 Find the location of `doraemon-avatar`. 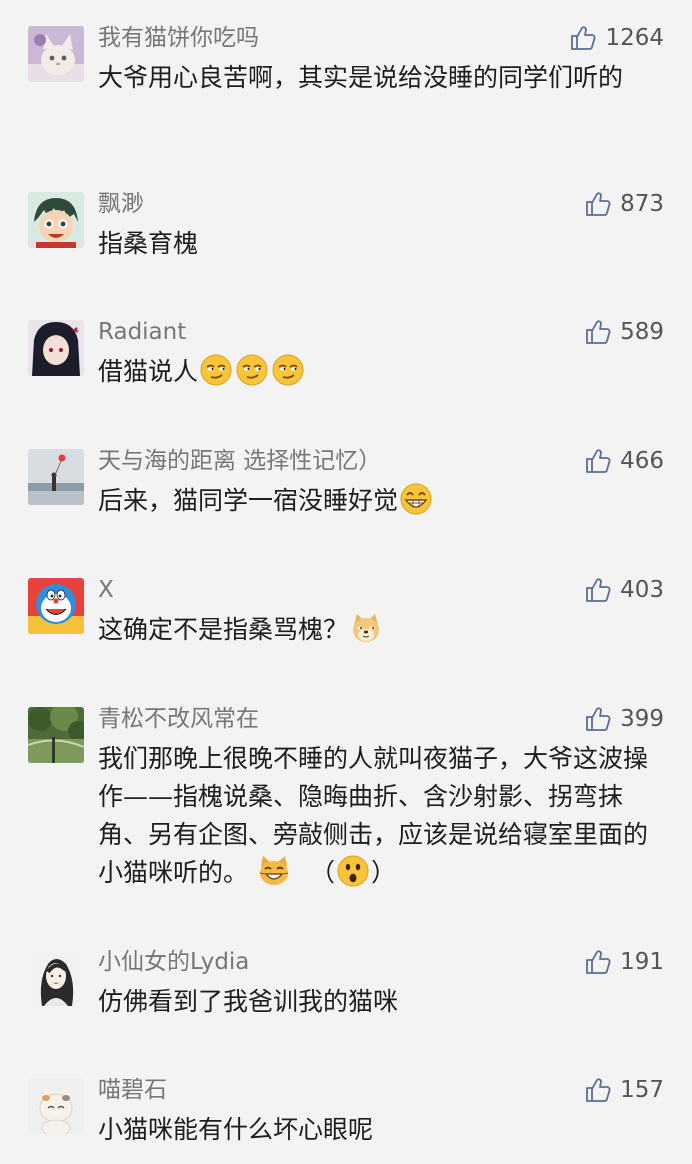

doraemon-avatar is located at coordinates (56, 606).